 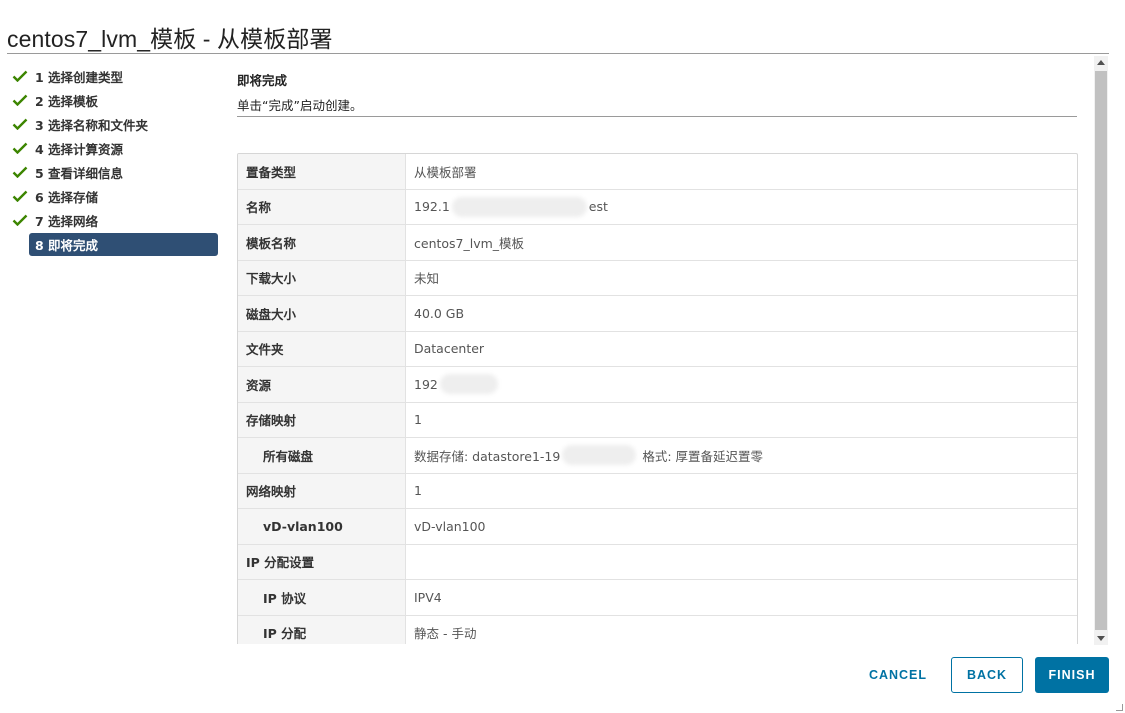 What do you see at coordinates (657, 420) in the screenshot?
I see `table-row: 存储映射 1` at bounding box center [657, 420].